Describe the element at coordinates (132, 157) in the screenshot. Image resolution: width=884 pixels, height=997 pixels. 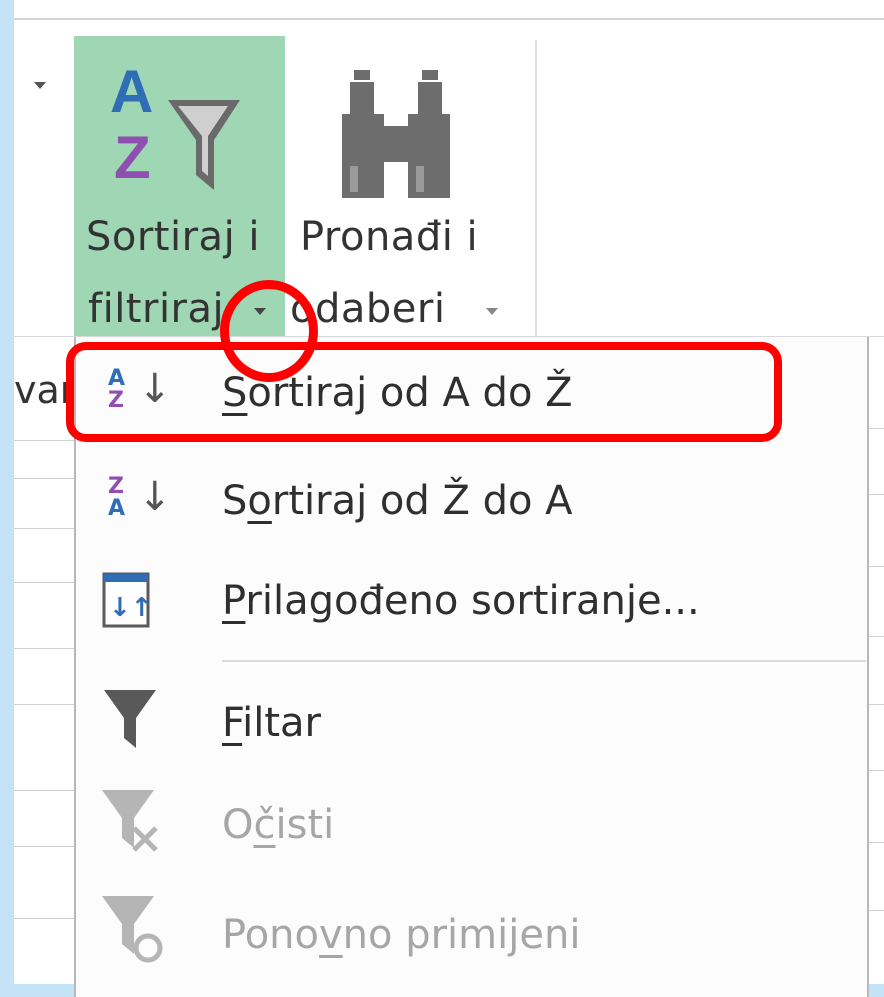
I see `svg-text: Z` at that location.